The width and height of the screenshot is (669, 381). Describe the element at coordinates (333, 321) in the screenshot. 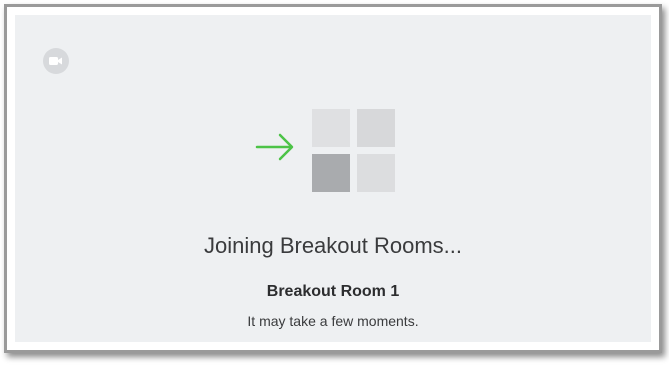

I see `wait-note: It may take a few moments.` at that location.